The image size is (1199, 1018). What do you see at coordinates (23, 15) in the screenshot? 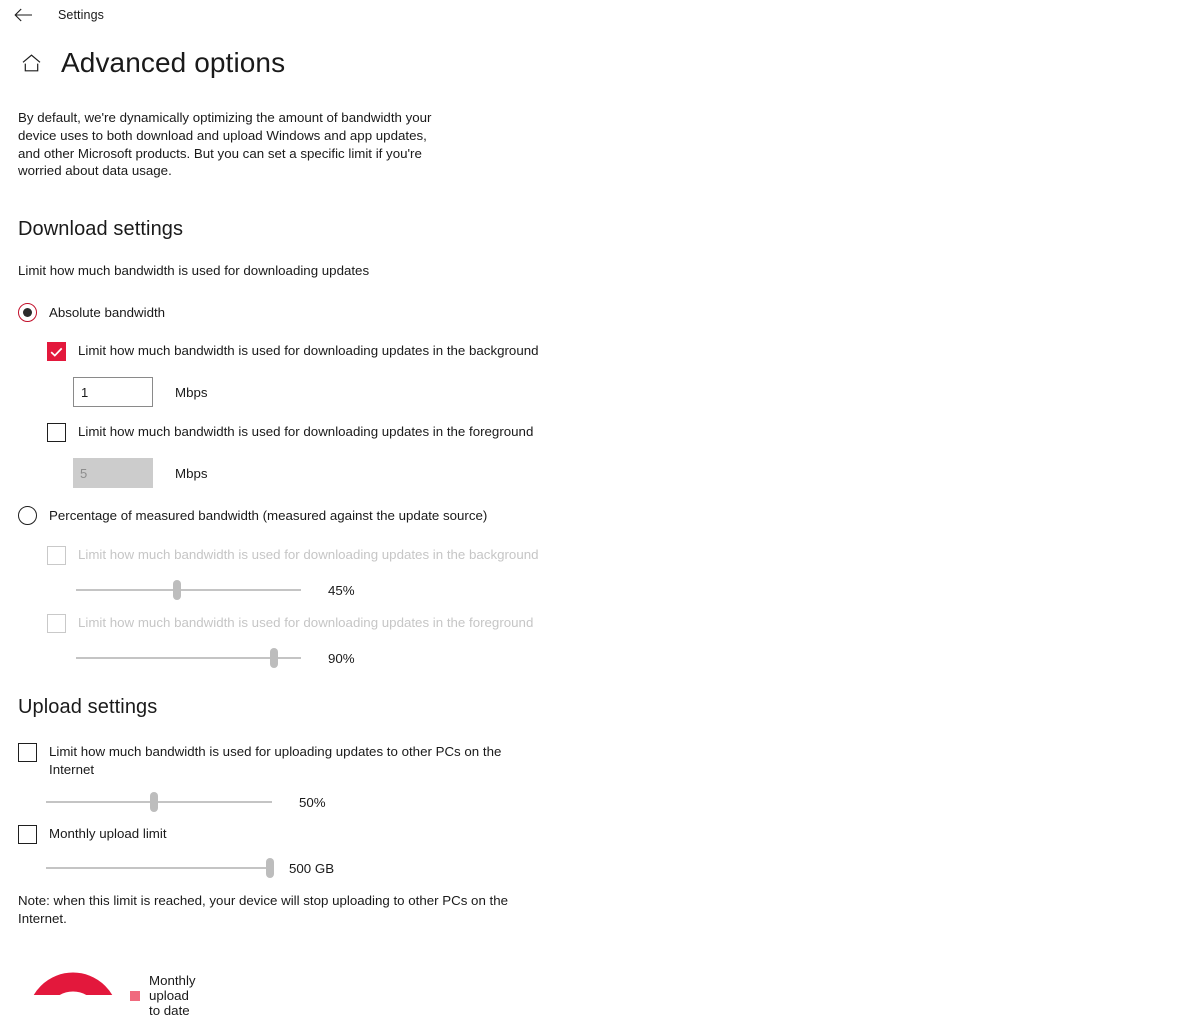
I see `back-arrow-icon` at bounding box center [23, 15].